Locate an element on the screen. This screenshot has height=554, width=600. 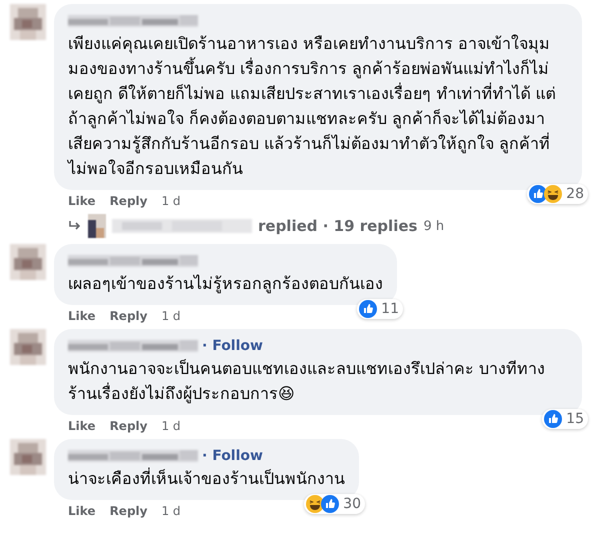
reaction-count-badge: 30 is located at coordinates (334, 504).